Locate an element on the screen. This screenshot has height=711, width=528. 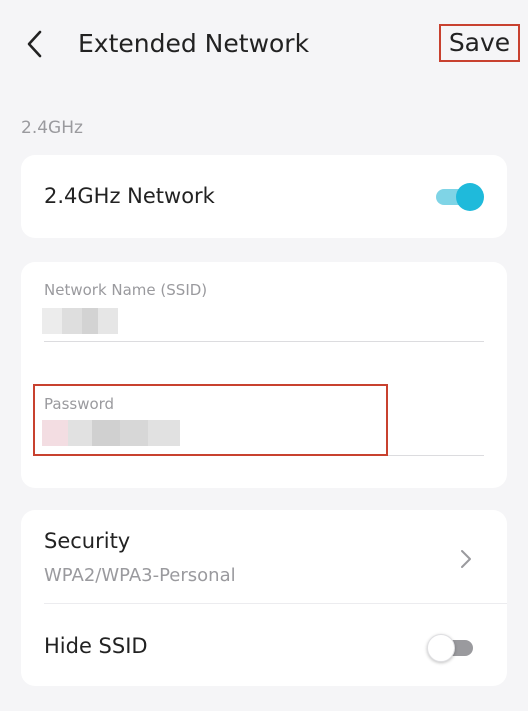
security-value: WPA2/WPA3-Personal is located at coordinates (140, 575).